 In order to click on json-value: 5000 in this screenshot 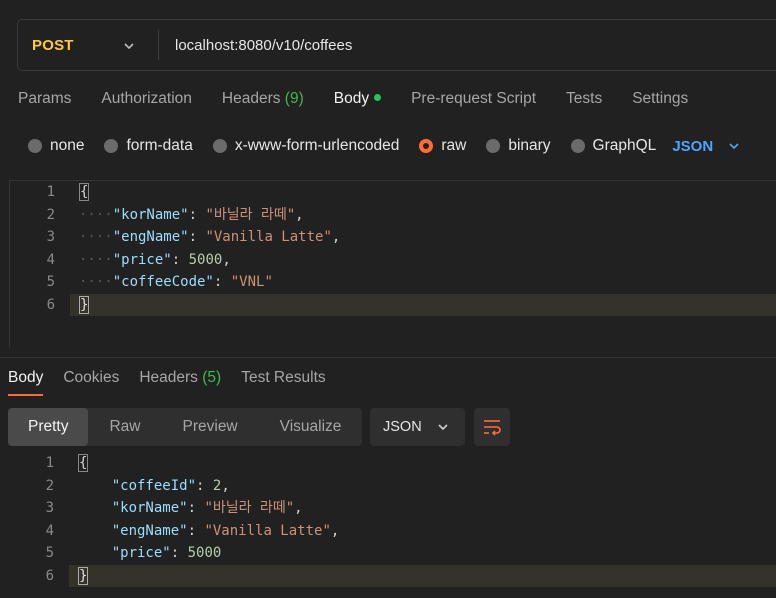, I will do `click(204, 553)`.